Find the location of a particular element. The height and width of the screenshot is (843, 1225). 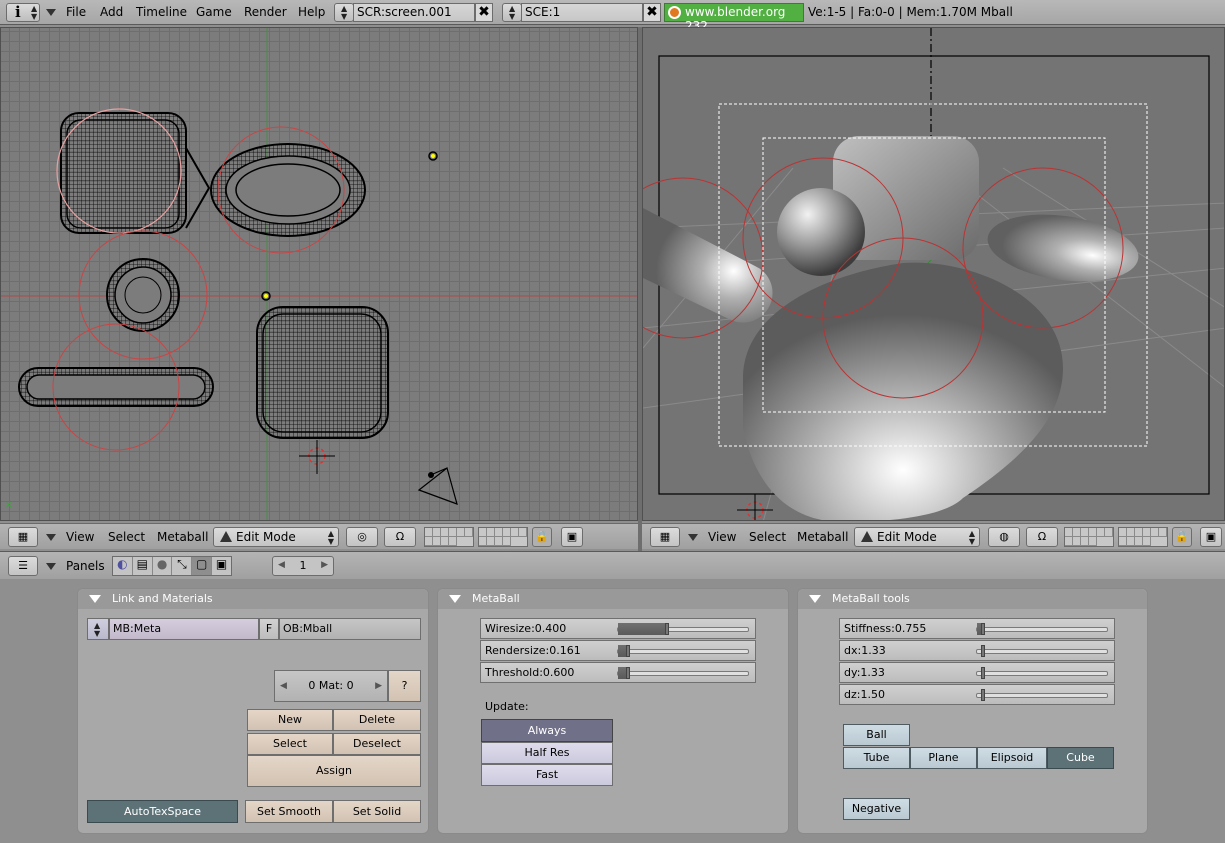

buttons-type-button: ☰ is located at coordinates (23, 566).